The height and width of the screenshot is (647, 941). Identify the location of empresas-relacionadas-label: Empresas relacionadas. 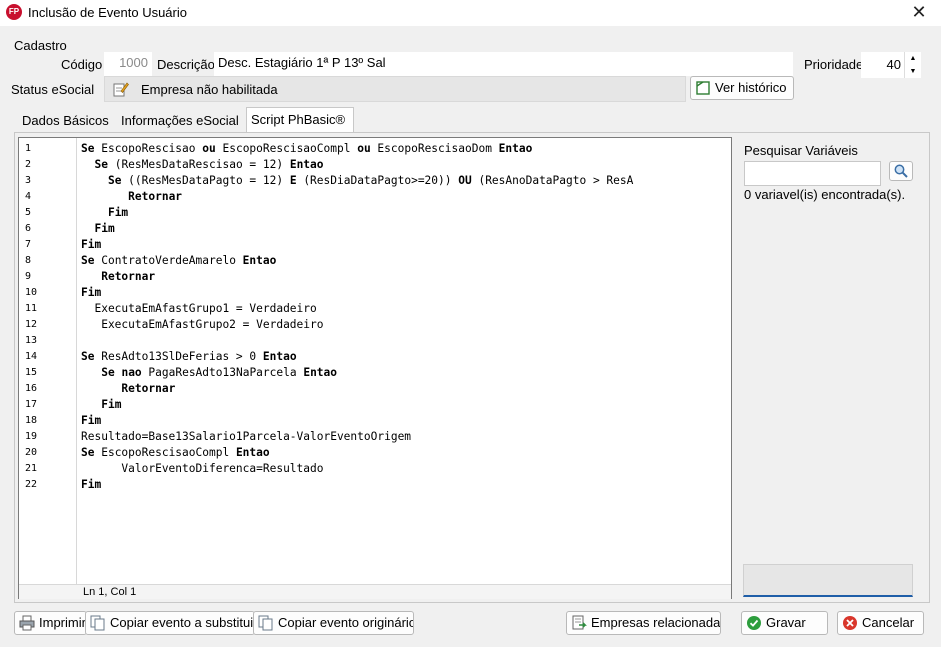
(656, 622).